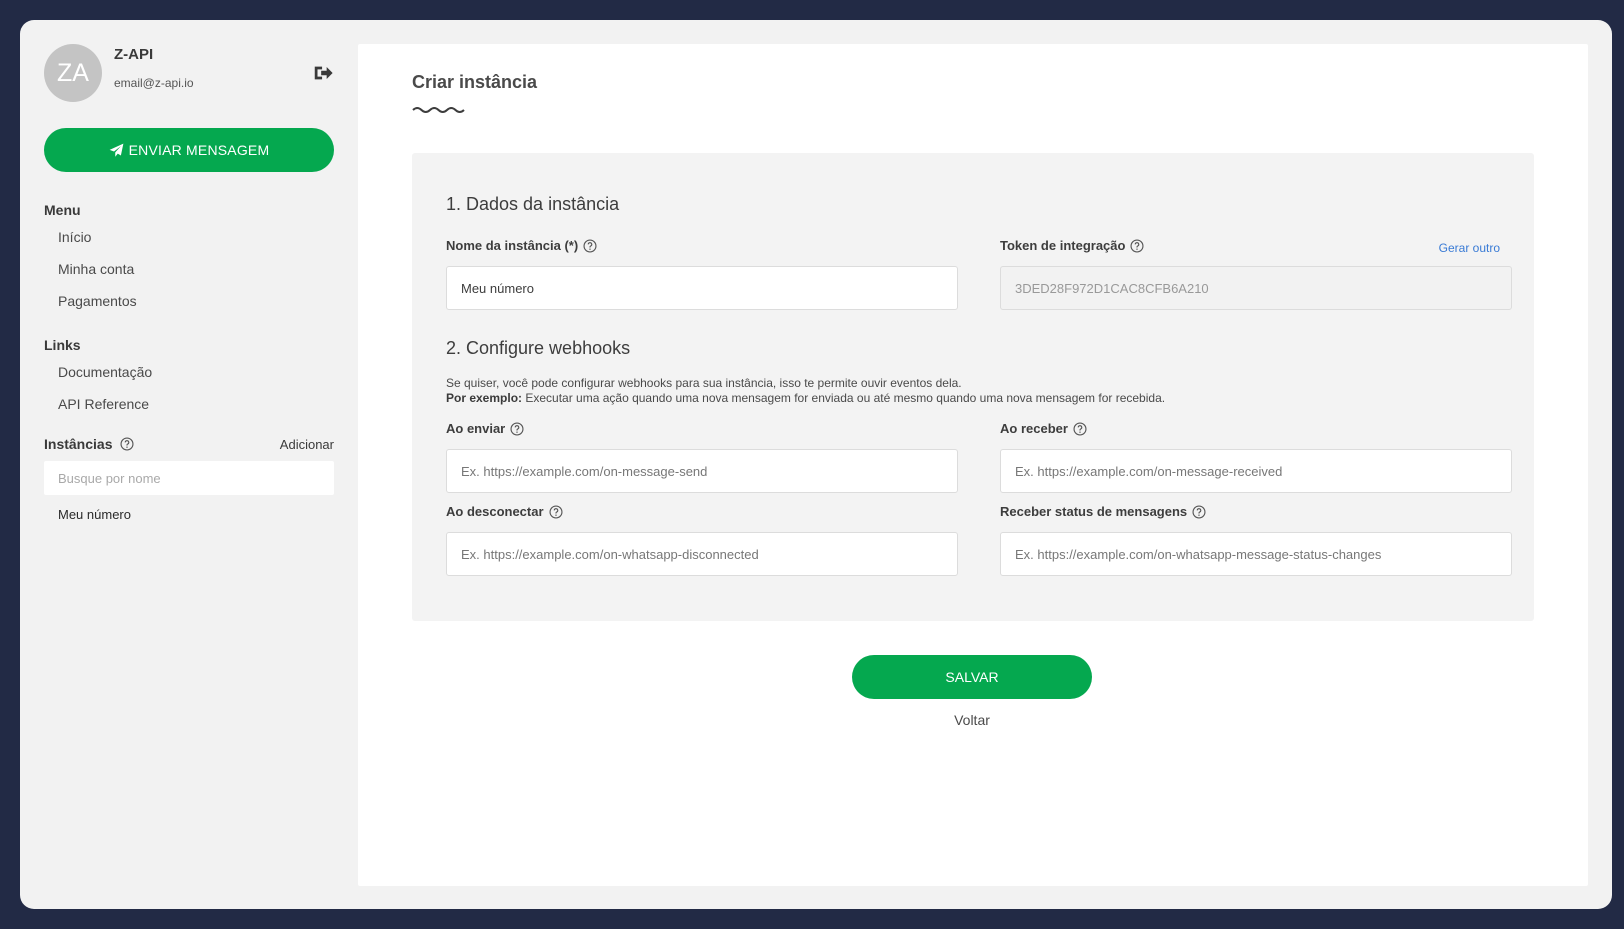 The height and width of the screenshot is (929, 1624). What do you see at coordinates (189, 301) in the screenshot?
I see `sidebar-item-pagamentos: Pagamentos` at bounding box center [189, 301].